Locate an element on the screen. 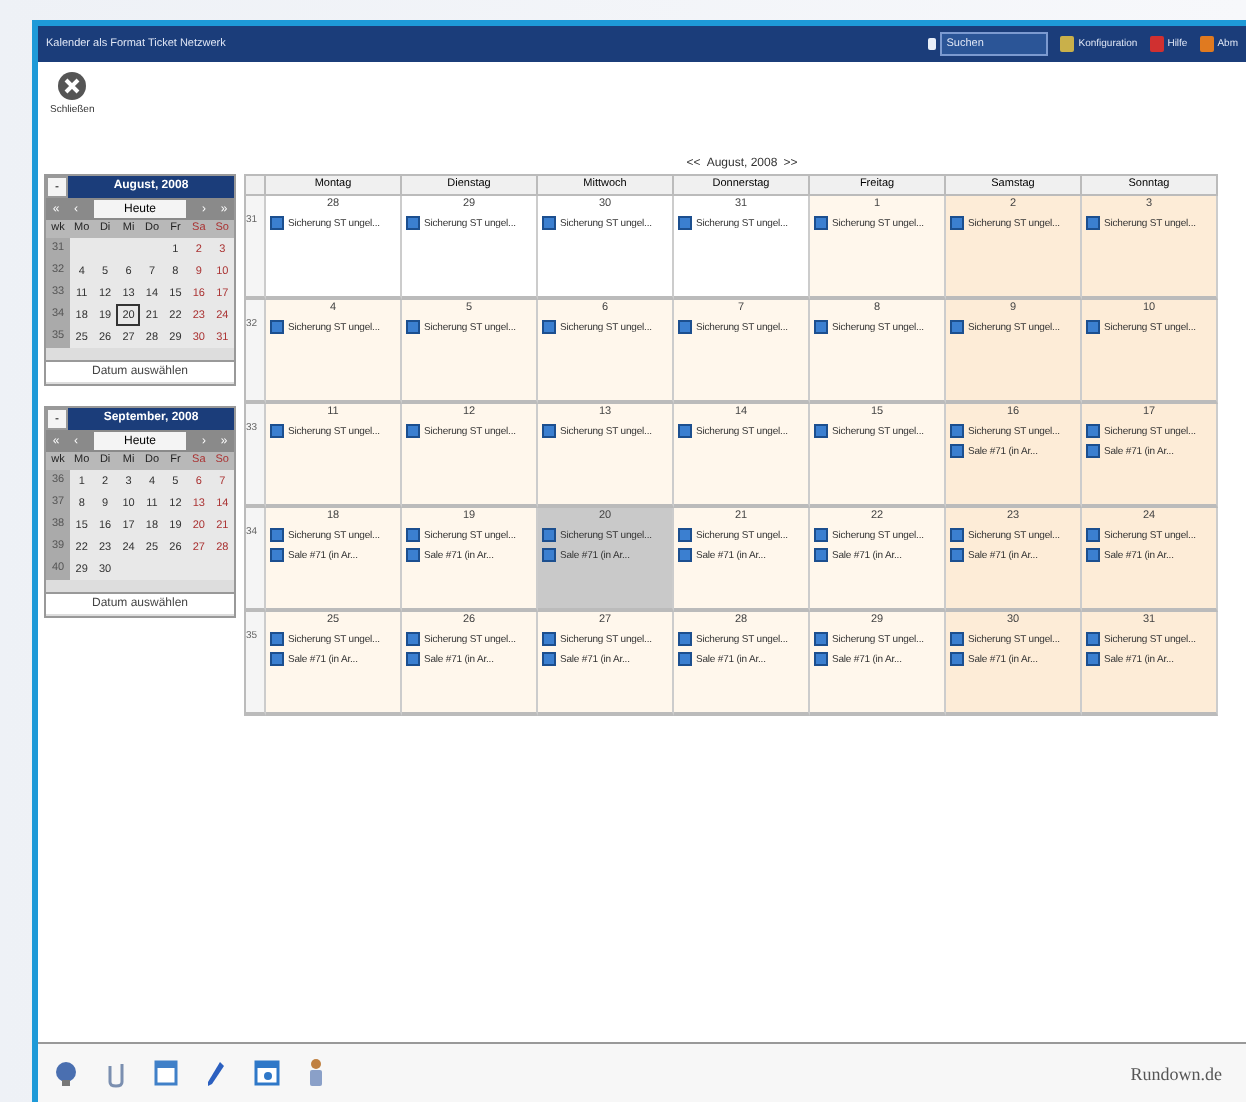  calendar-icon is located at coordinates (166, 1073).